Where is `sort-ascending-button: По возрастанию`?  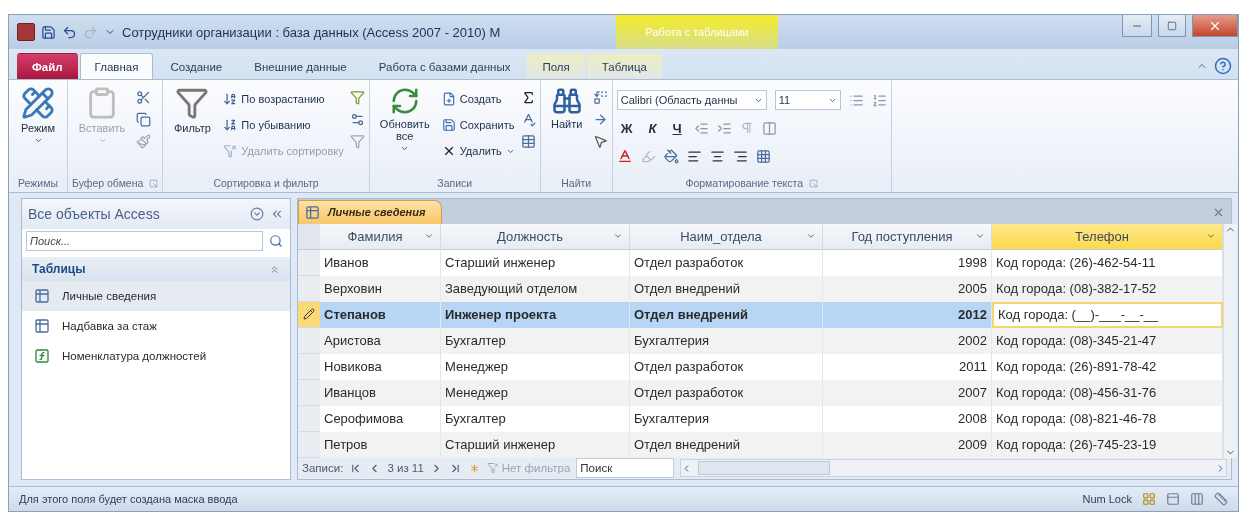 sort-ascending-button: По возрастанию is located at coordinates (283, 99).